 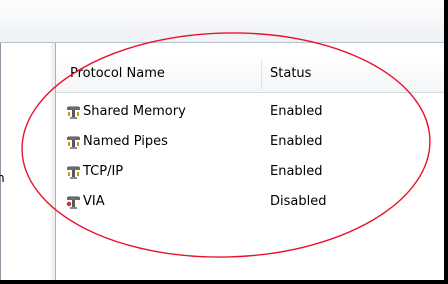 What do you see at coordinates (26, 161) in the screenshot?
I see `tree-pane: n` at bounding box center [26, 161].